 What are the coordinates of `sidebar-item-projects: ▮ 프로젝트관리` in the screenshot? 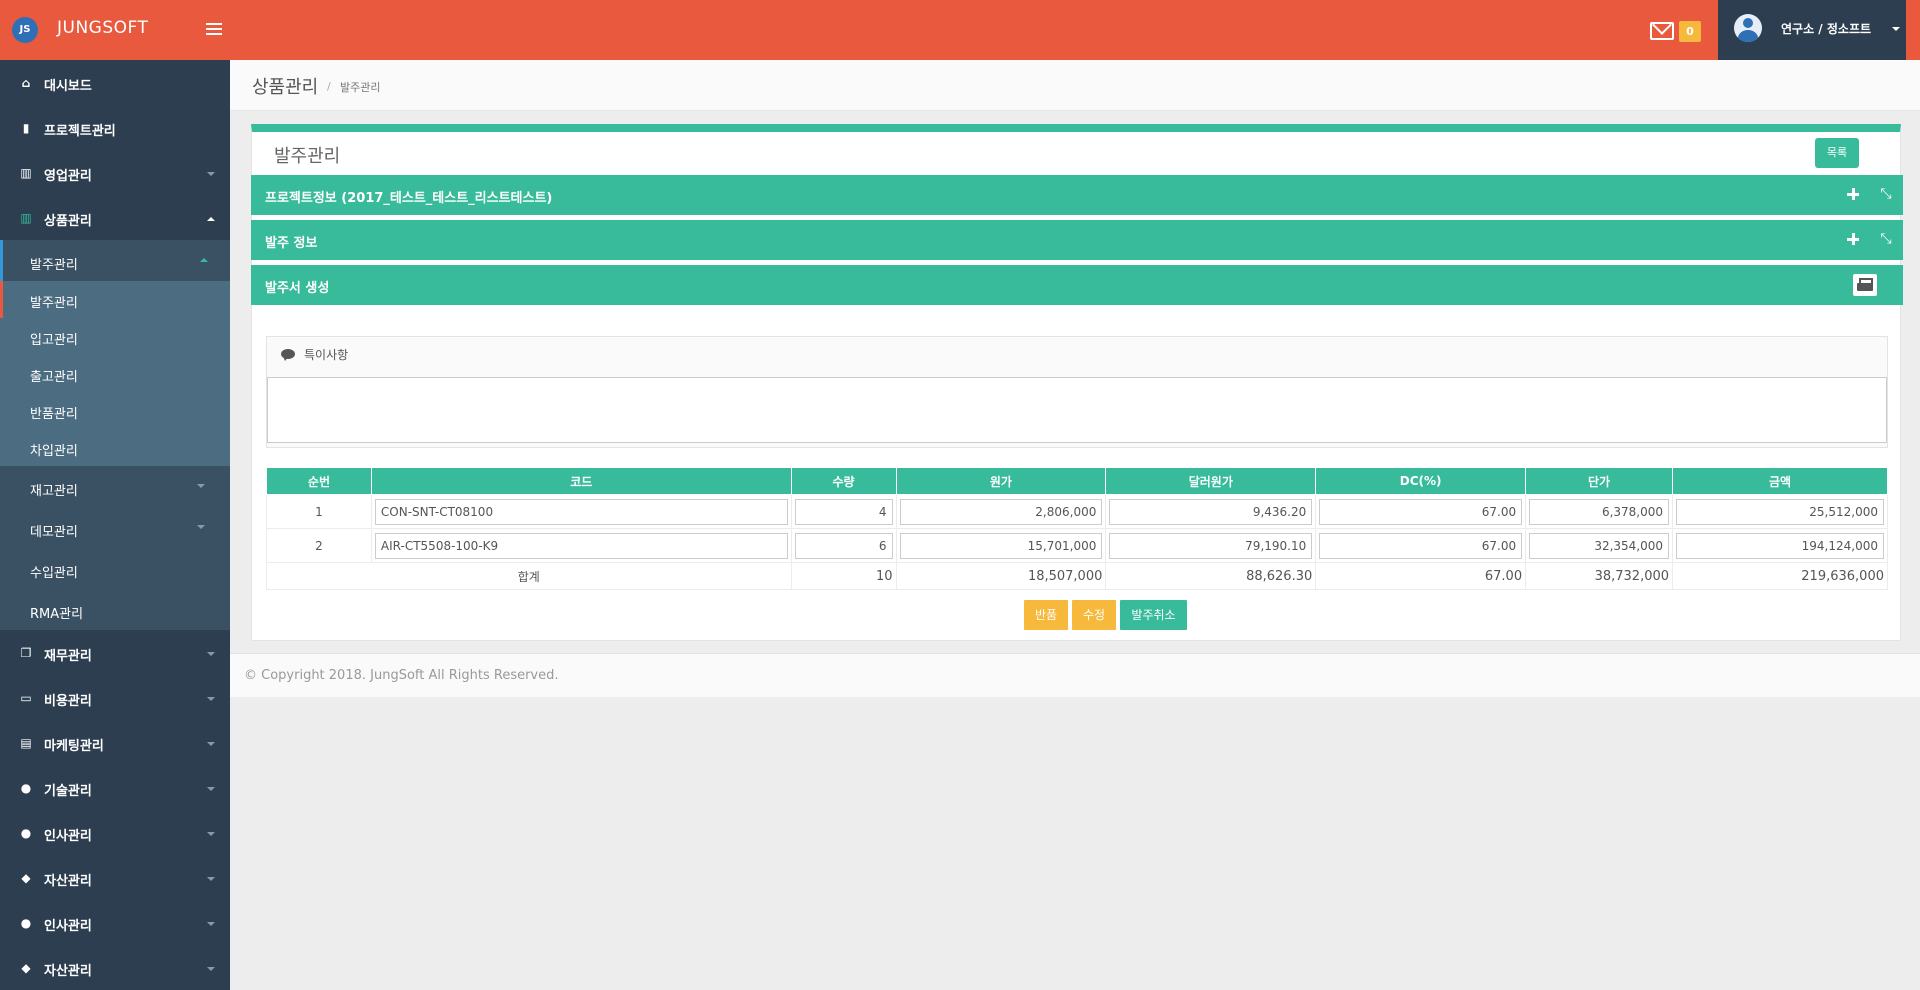 It's located at (115, 127).